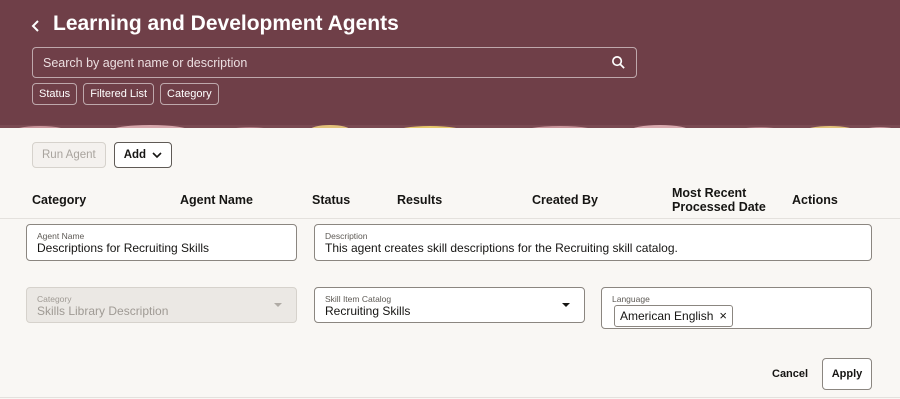  Describe the element at coordinates (723, 316) in the screenshot. I see `close-icon: ×` at that location.